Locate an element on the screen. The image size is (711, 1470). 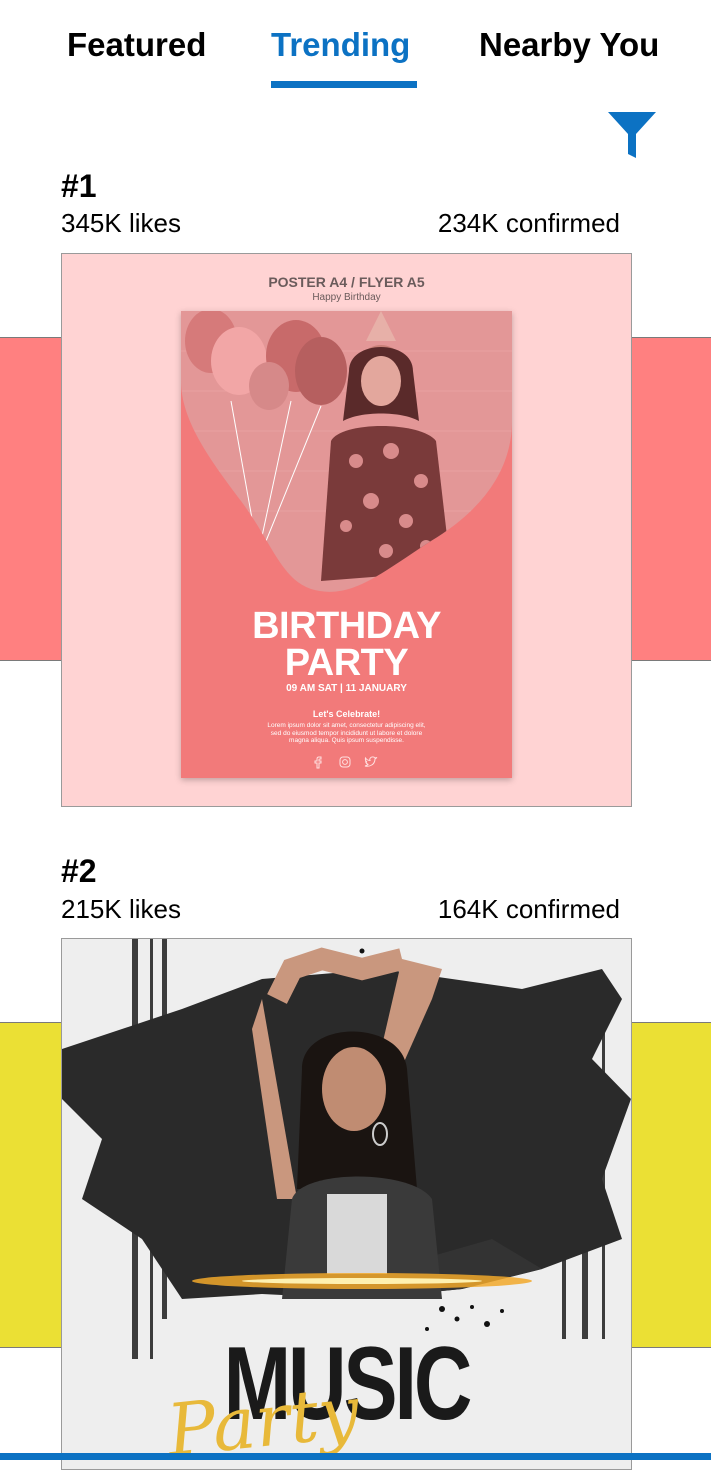
poster-photo is located at coordinates (346, 451).